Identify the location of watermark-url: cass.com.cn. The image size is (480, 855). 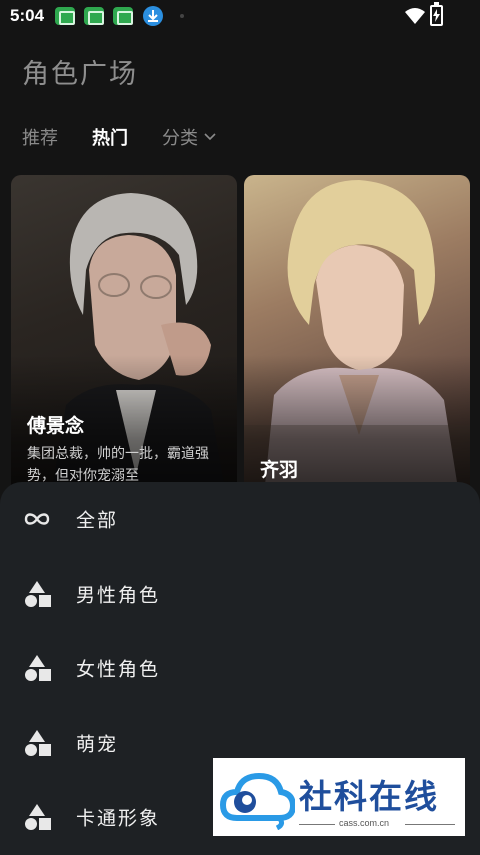
(364, 823).